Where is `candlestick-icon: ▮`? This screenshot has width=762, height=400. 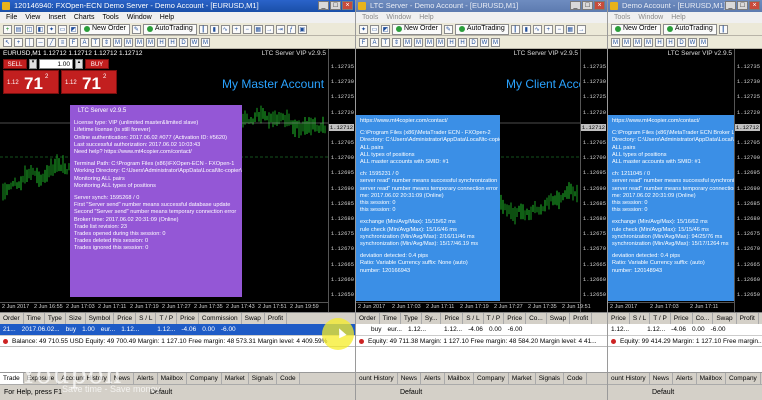 candlestick-icon: ▮ is located at coordinates (526, 29).